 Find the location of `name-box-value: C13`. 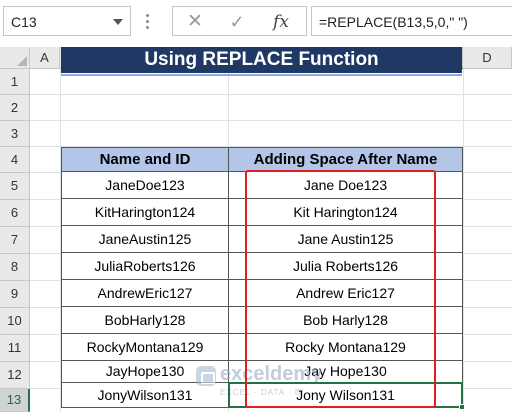

name-box-value: C13 is located at coordinates (24, 22).